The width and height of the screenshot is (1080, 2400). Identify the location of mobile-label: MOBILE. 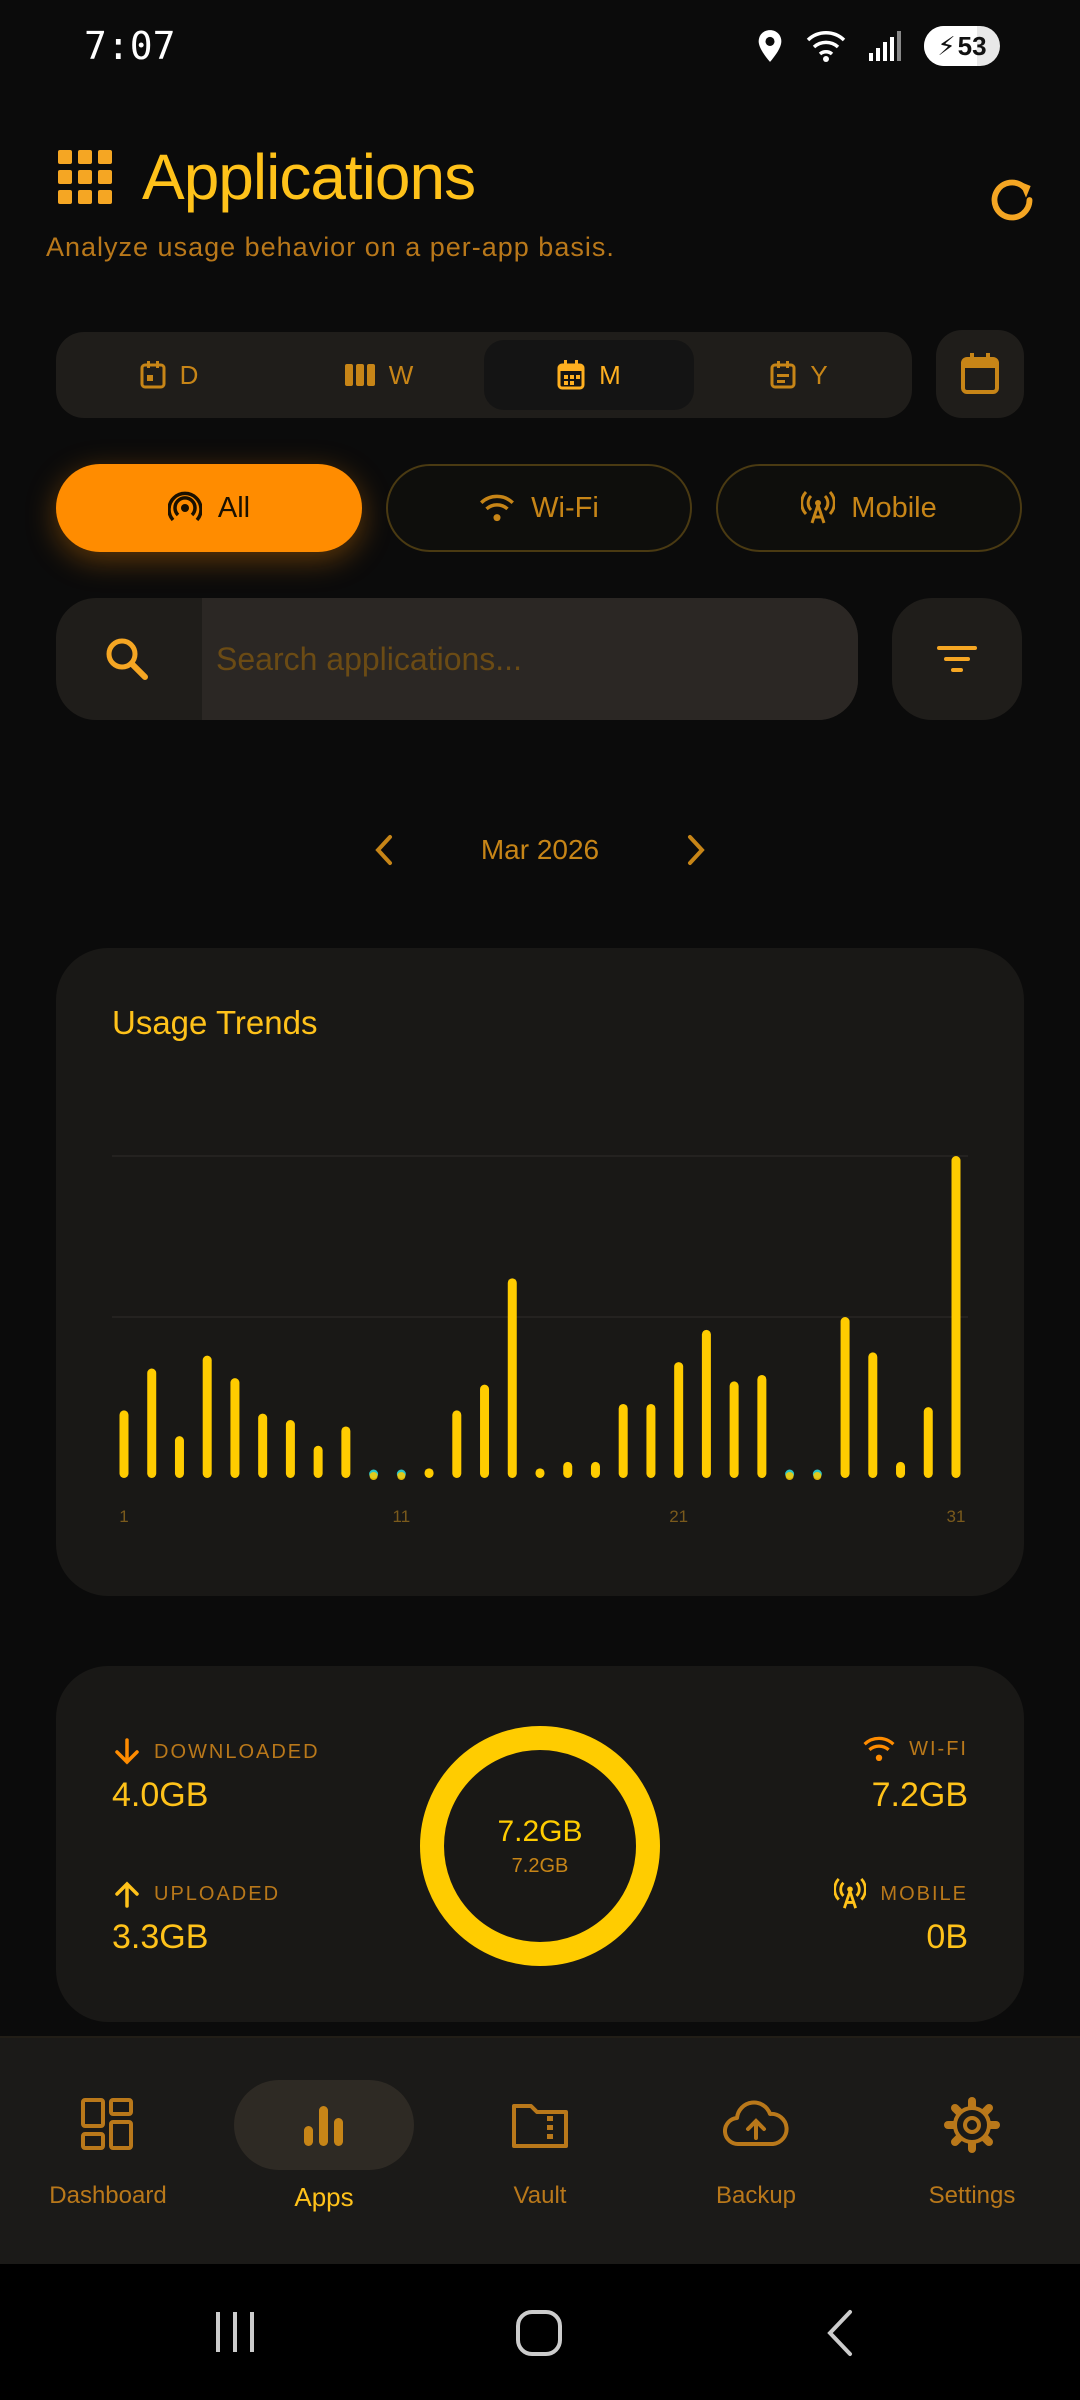
(924, 1893).